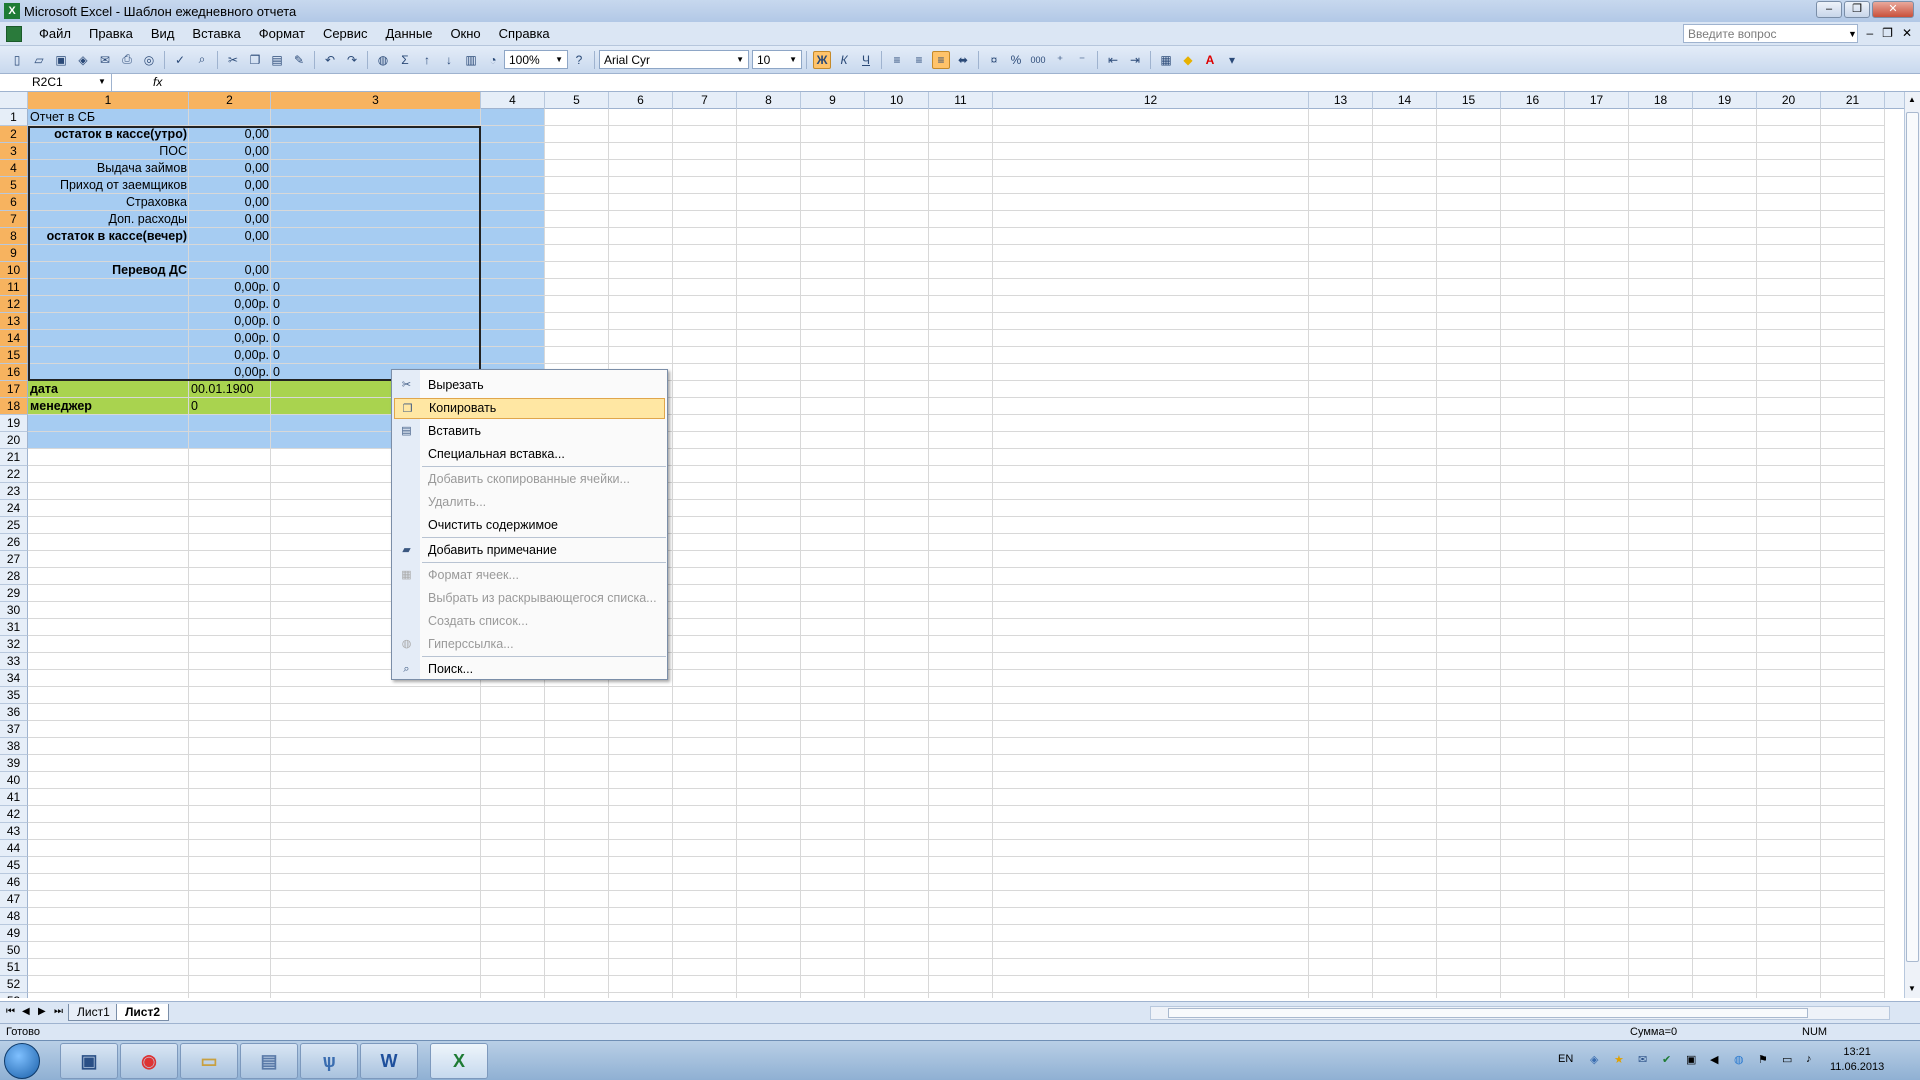 This screenshot has width=1920, height=1080. What do you see at coordinates (14, 831) in the screenshot?
I see `row-header: 43` at bounding box center [14, 831].